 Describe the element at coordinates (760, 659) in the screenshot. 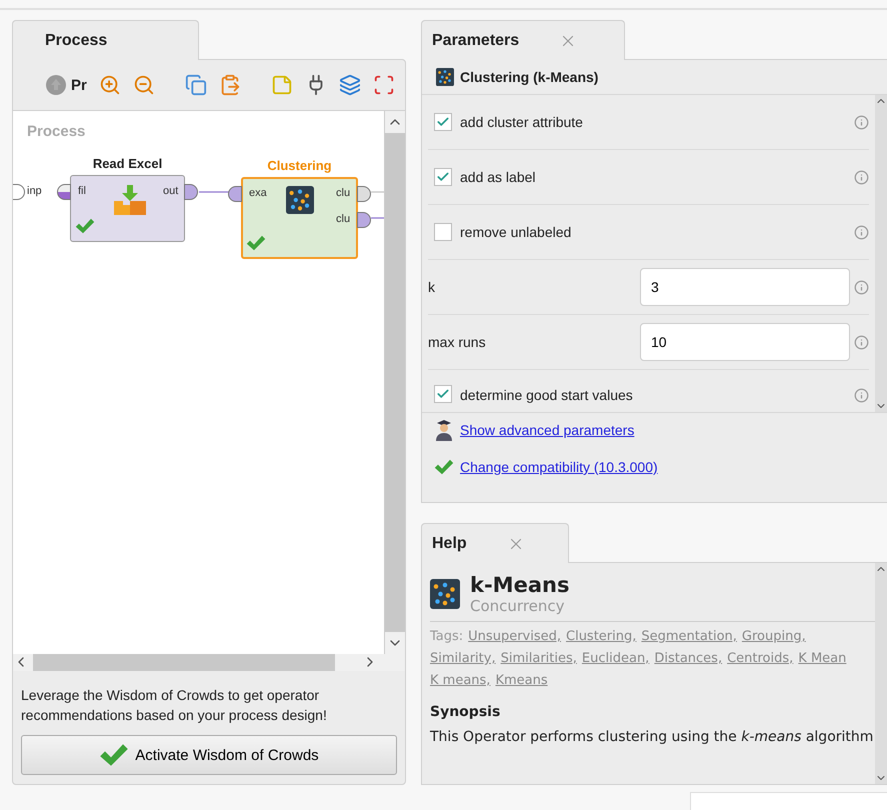

I see `tag-link: Centroids,` at that location.